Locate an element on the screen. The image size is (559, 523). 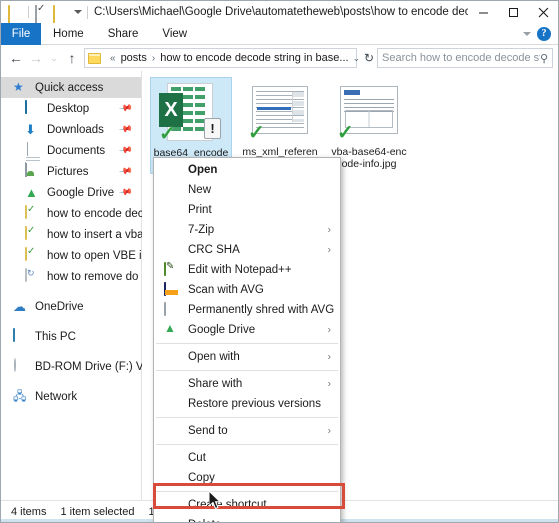
quick-access-toolbar is located at coordinates (41, 14).